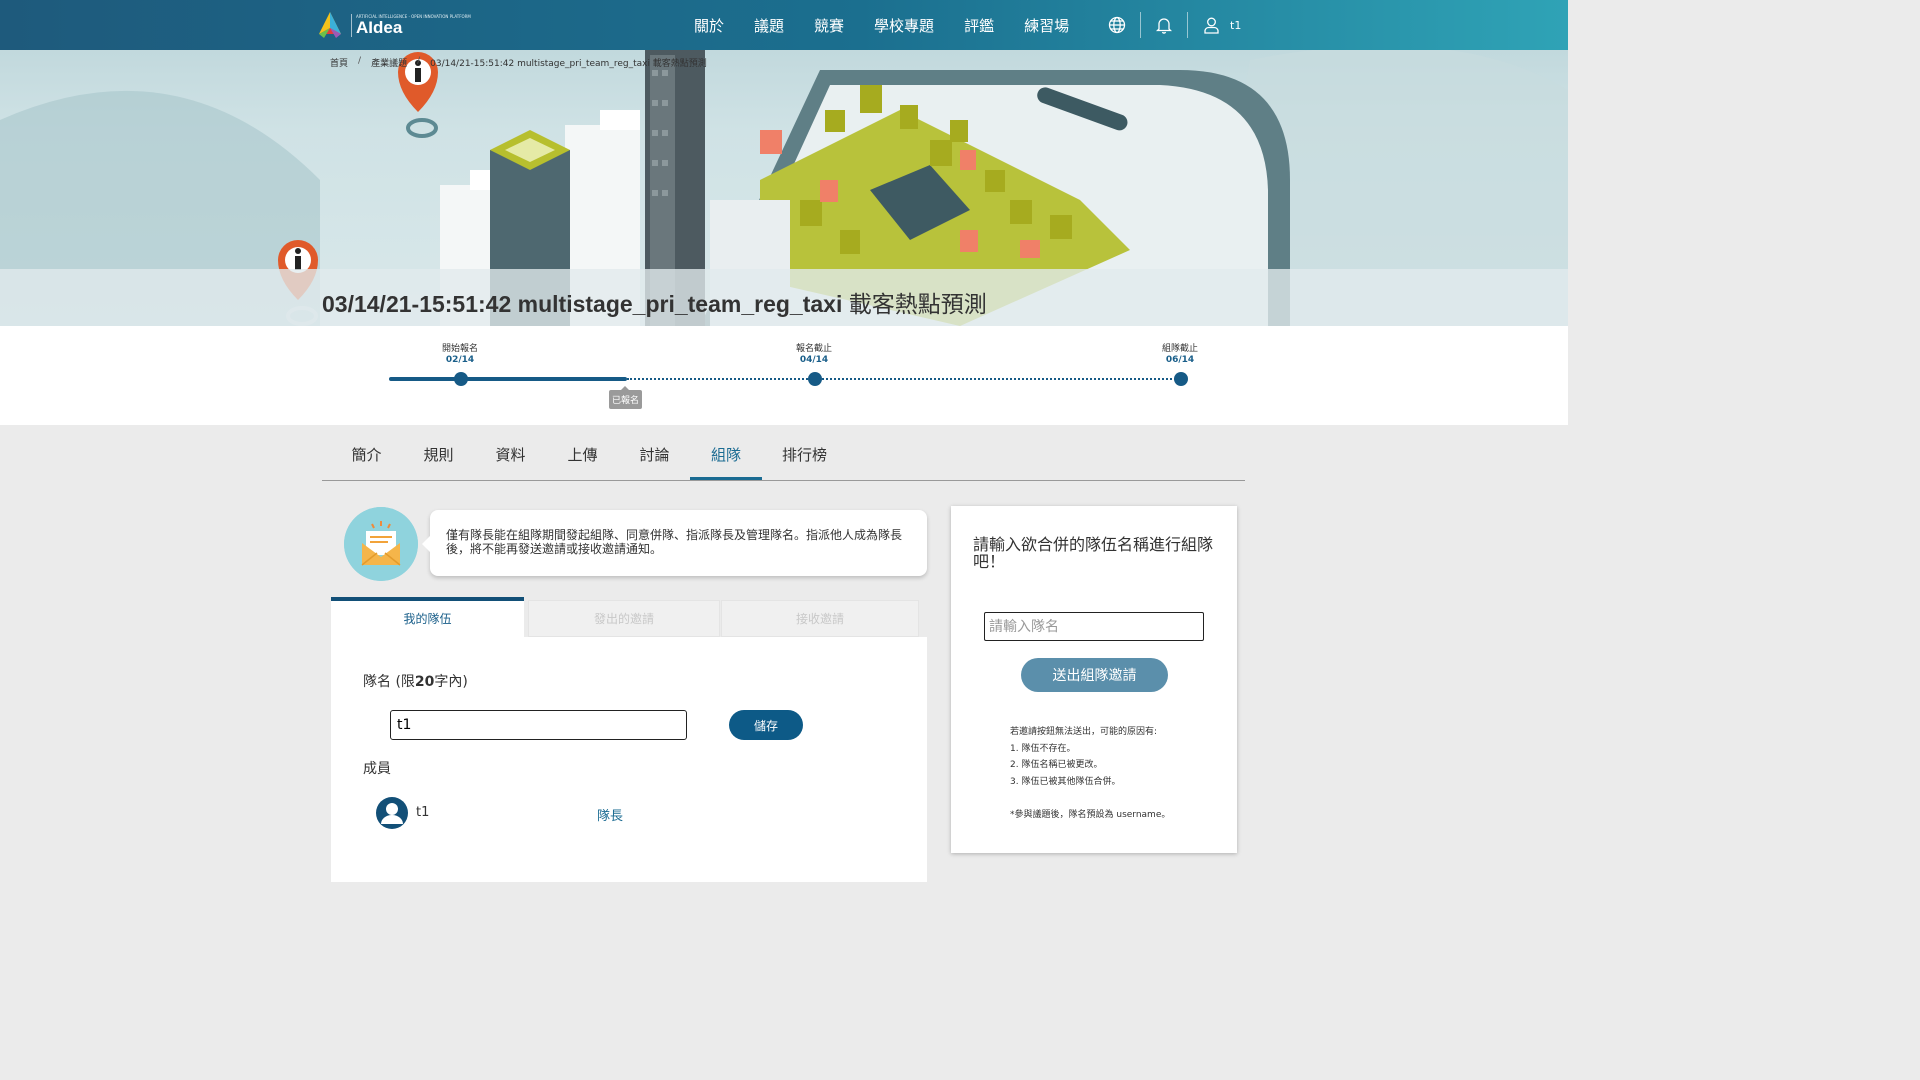 This screenshot has width=1920, height=1080. What do you see at coordinates (1094, 675) in the screenshot?
I see `send-invite-button: 送出組隊邀請` at bounding box center [1094, 675].